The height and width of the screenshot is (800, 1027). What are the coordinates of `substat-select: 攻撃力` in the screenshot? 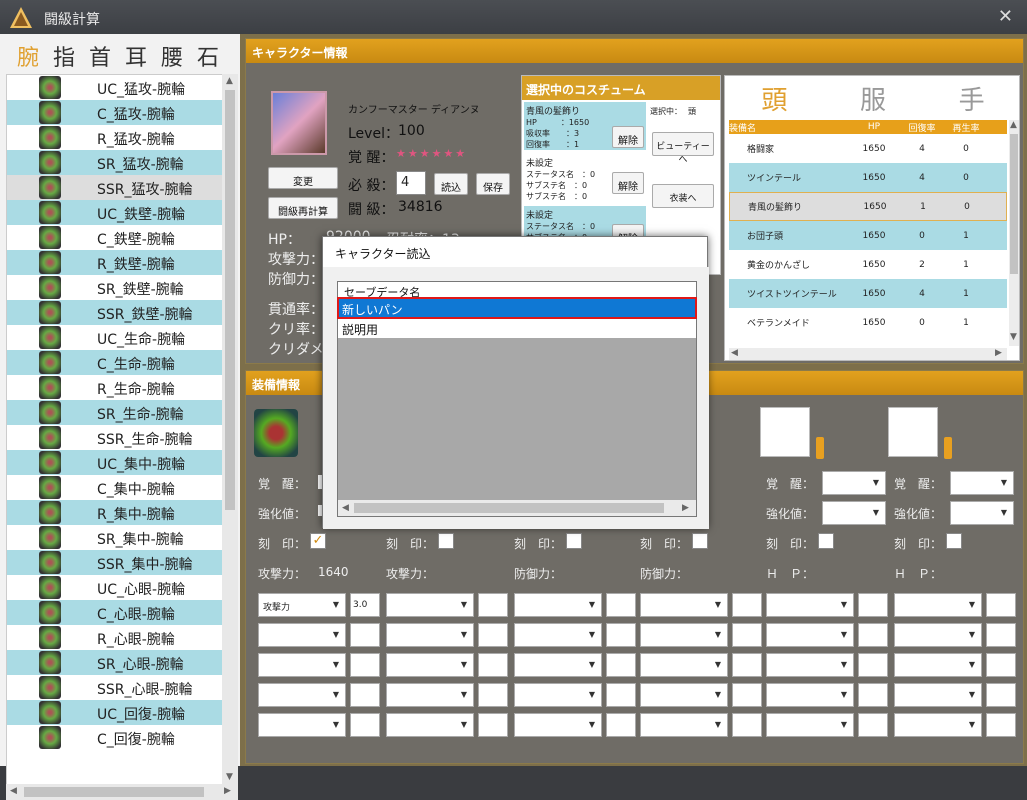 It's located at (302, 605).